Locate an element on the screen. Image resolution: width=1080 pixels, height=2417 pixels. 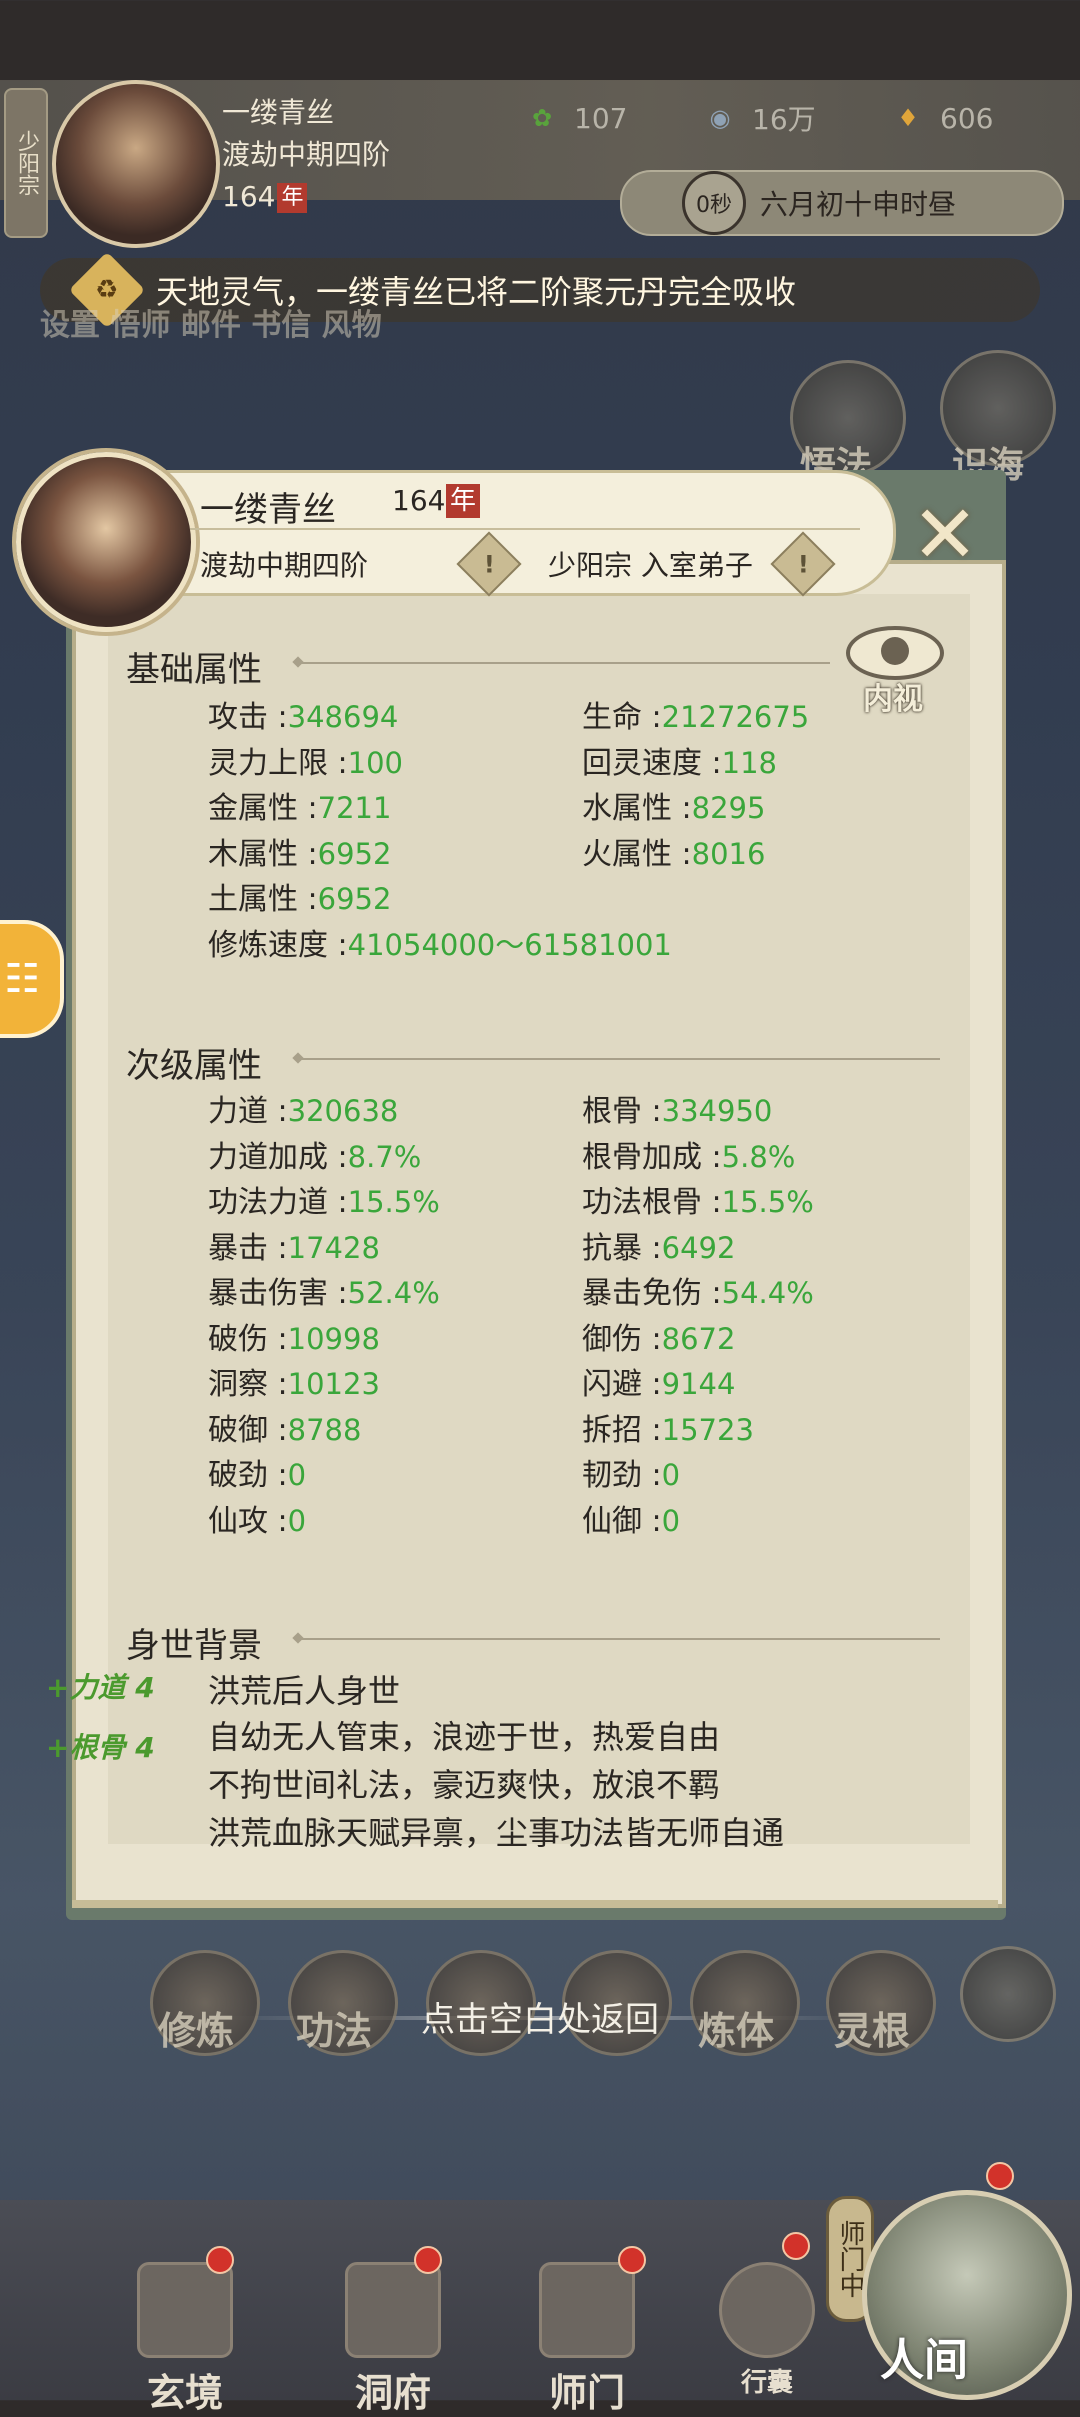
resource-spirit-leaf: ✿ 107 is located at coordinates (575, 118).